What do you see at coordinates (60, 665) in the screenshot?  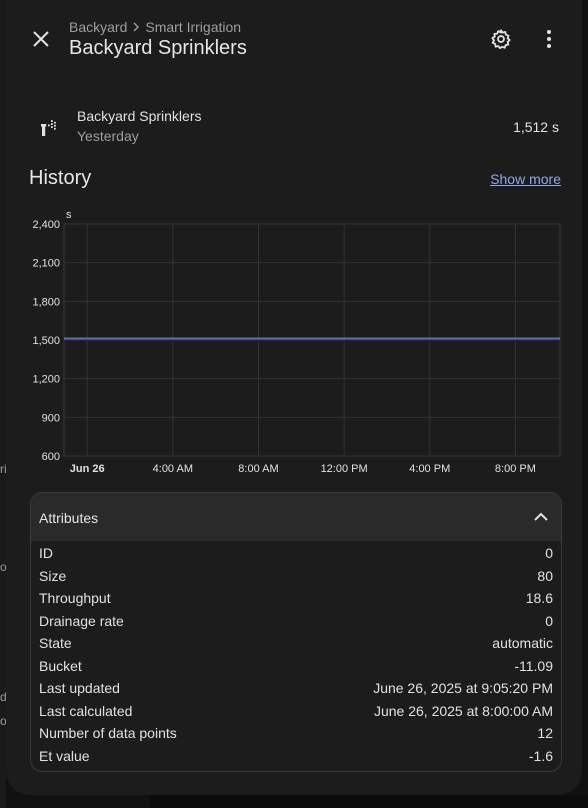 I see `attribute-key: Bucket` at bounding box center [60, 665].